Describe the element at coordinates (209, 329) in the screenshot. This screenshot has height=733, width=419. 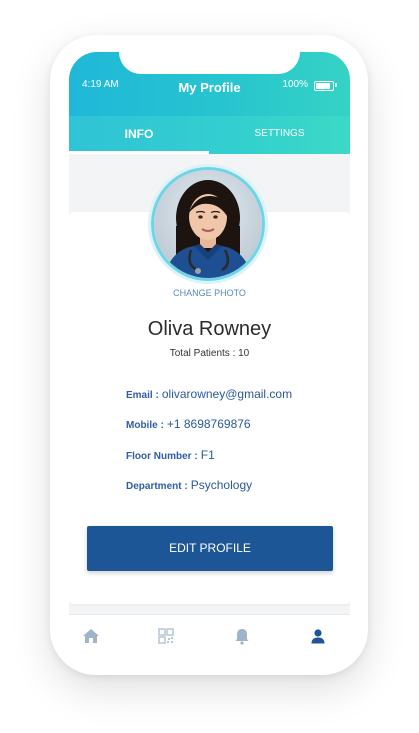
I see `profile-name: Oliva Rowney` at that location.